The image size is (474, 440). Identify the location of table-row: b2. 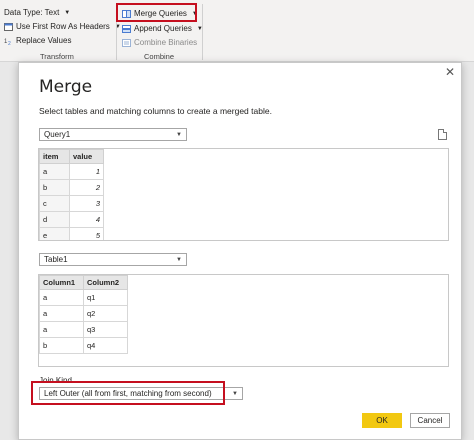
(71, 187).